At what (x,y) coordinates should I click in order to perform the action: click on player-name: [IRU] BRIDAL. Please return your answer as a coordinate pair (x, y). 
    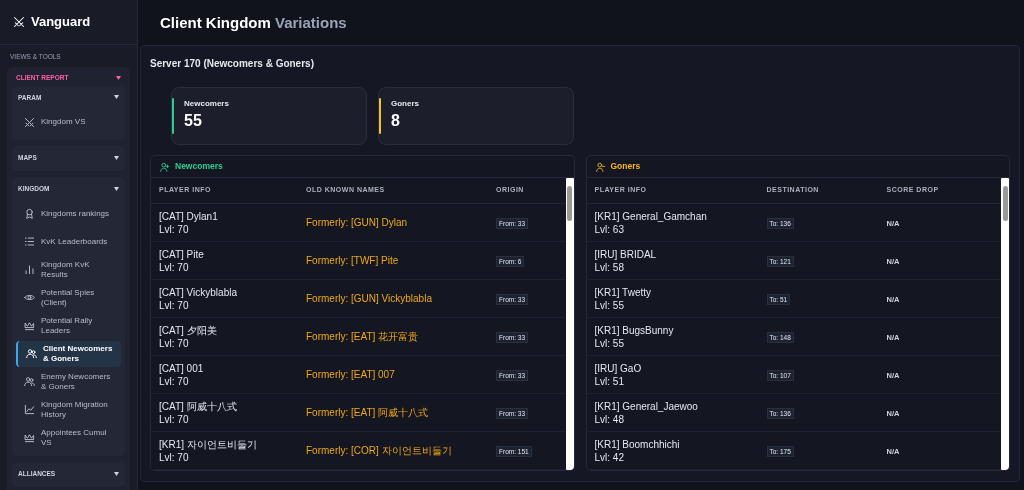
    Looking at the image, I should click on (626, 254).